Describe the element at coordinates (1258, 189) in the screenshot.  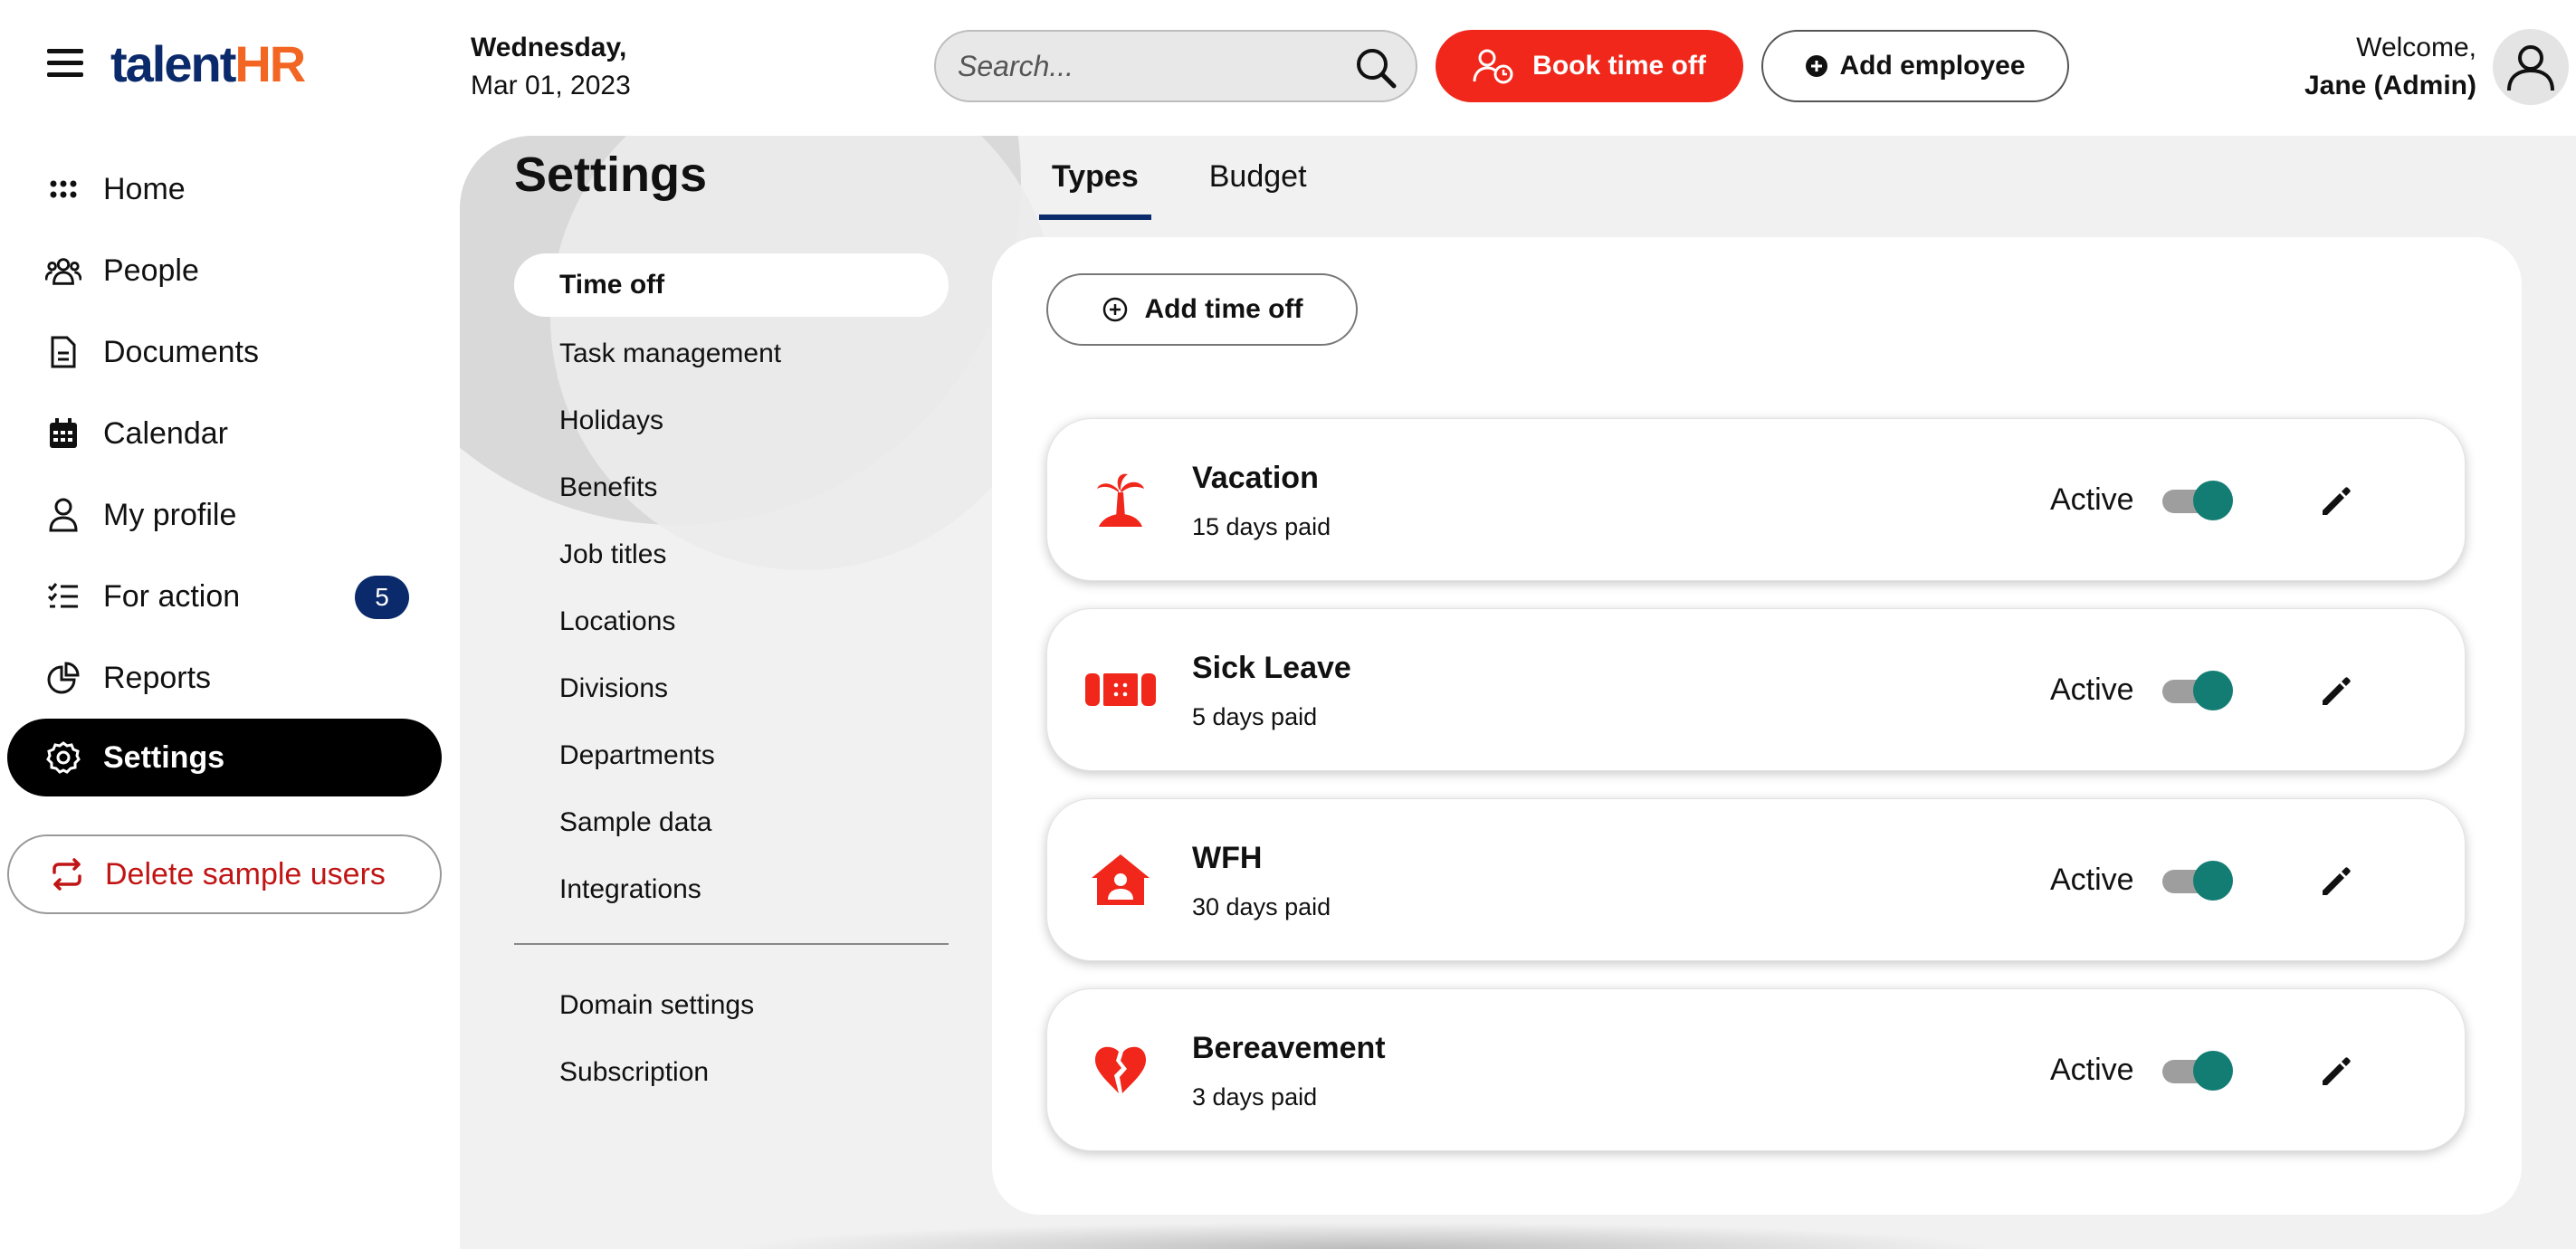
I see `tab-budget: Budget` at that location.